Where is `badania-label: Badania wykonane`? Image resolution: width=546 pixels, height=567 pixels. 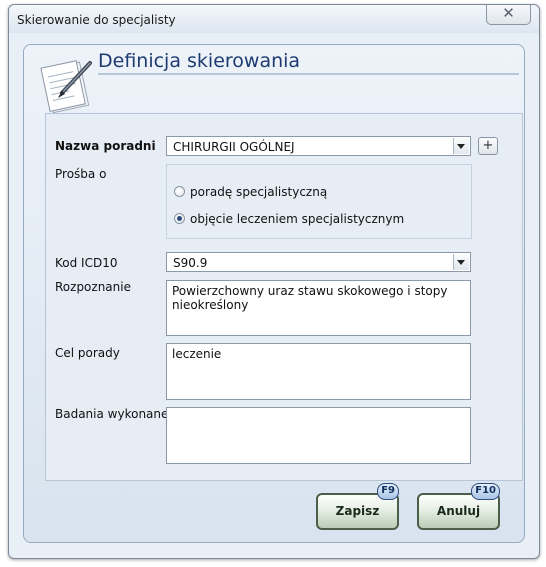 badania-label: Badania wykonane is located at coordinates (112, 414).